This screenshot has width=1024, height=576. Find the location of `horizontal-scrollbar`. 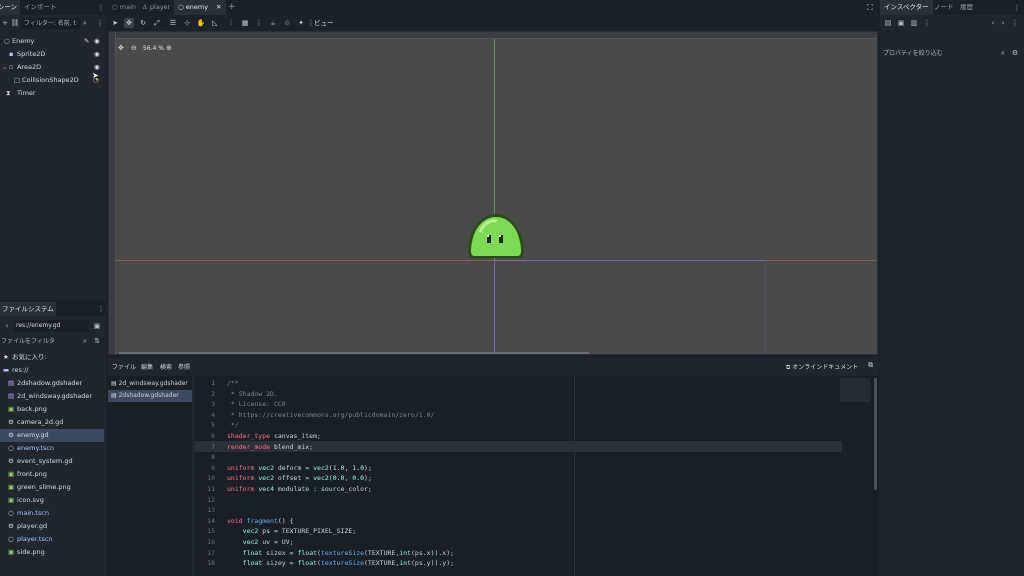

horizontal-scrollbar is located at coordinates (354, 353).